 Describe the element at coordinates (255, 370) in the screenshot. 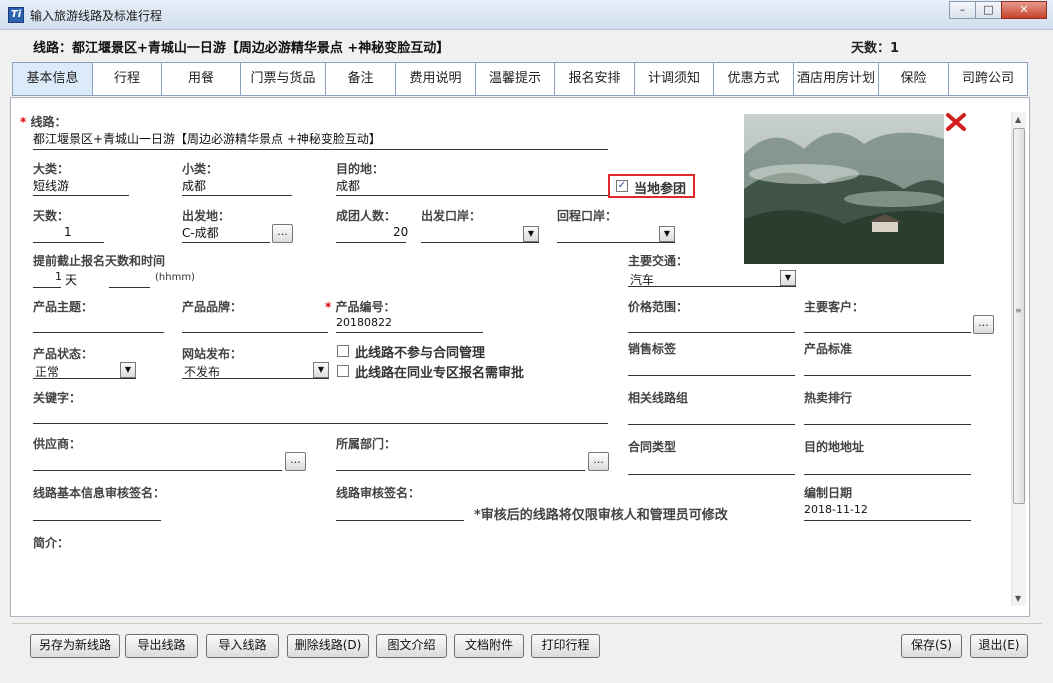

I see `web-publish-select: 不发布 ▼` at that location.